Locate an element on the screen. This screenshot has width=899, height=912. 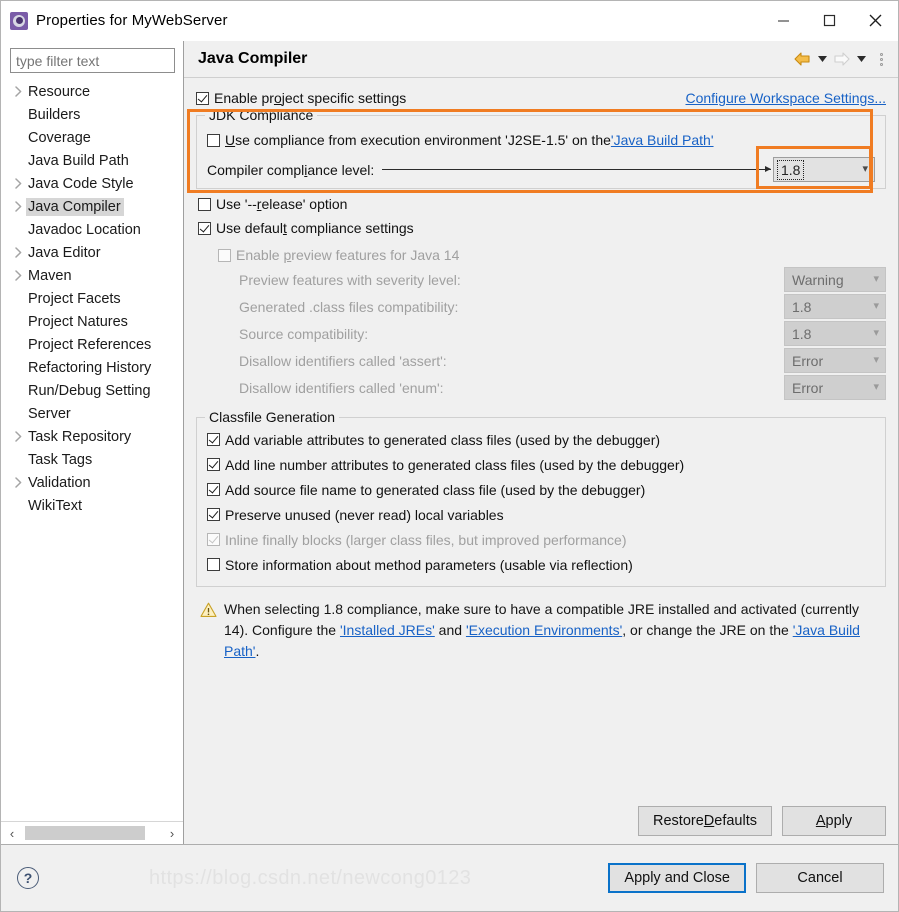
sidebar-item-java-compiler: Java Compiler is located at coordinates (92, 206).